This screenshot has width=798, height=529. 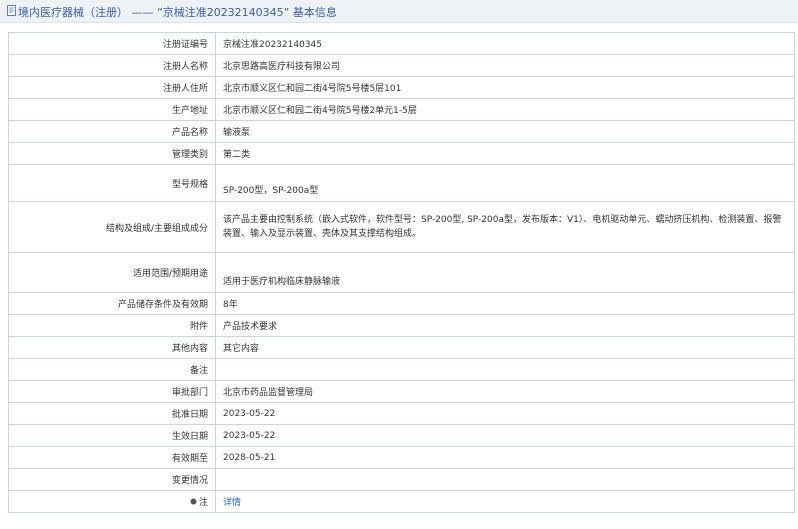 I want to click on table-row: 产品名称 输液泵, so click(x=401, y=131).